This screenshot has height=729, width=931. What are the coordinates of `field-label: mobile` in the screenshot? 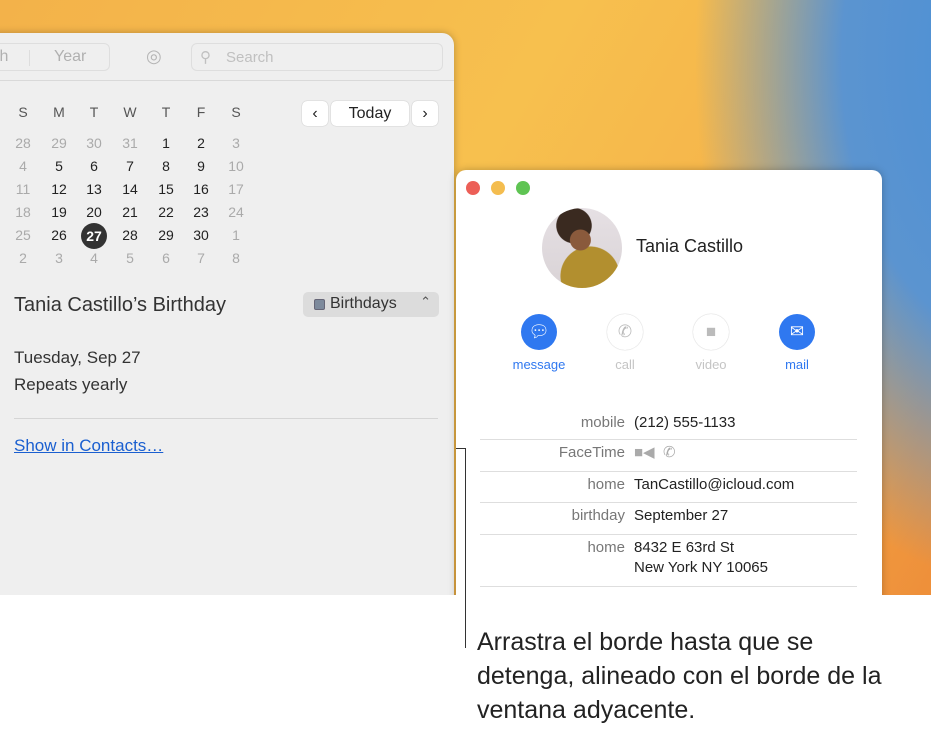 It's located at (602, 422).